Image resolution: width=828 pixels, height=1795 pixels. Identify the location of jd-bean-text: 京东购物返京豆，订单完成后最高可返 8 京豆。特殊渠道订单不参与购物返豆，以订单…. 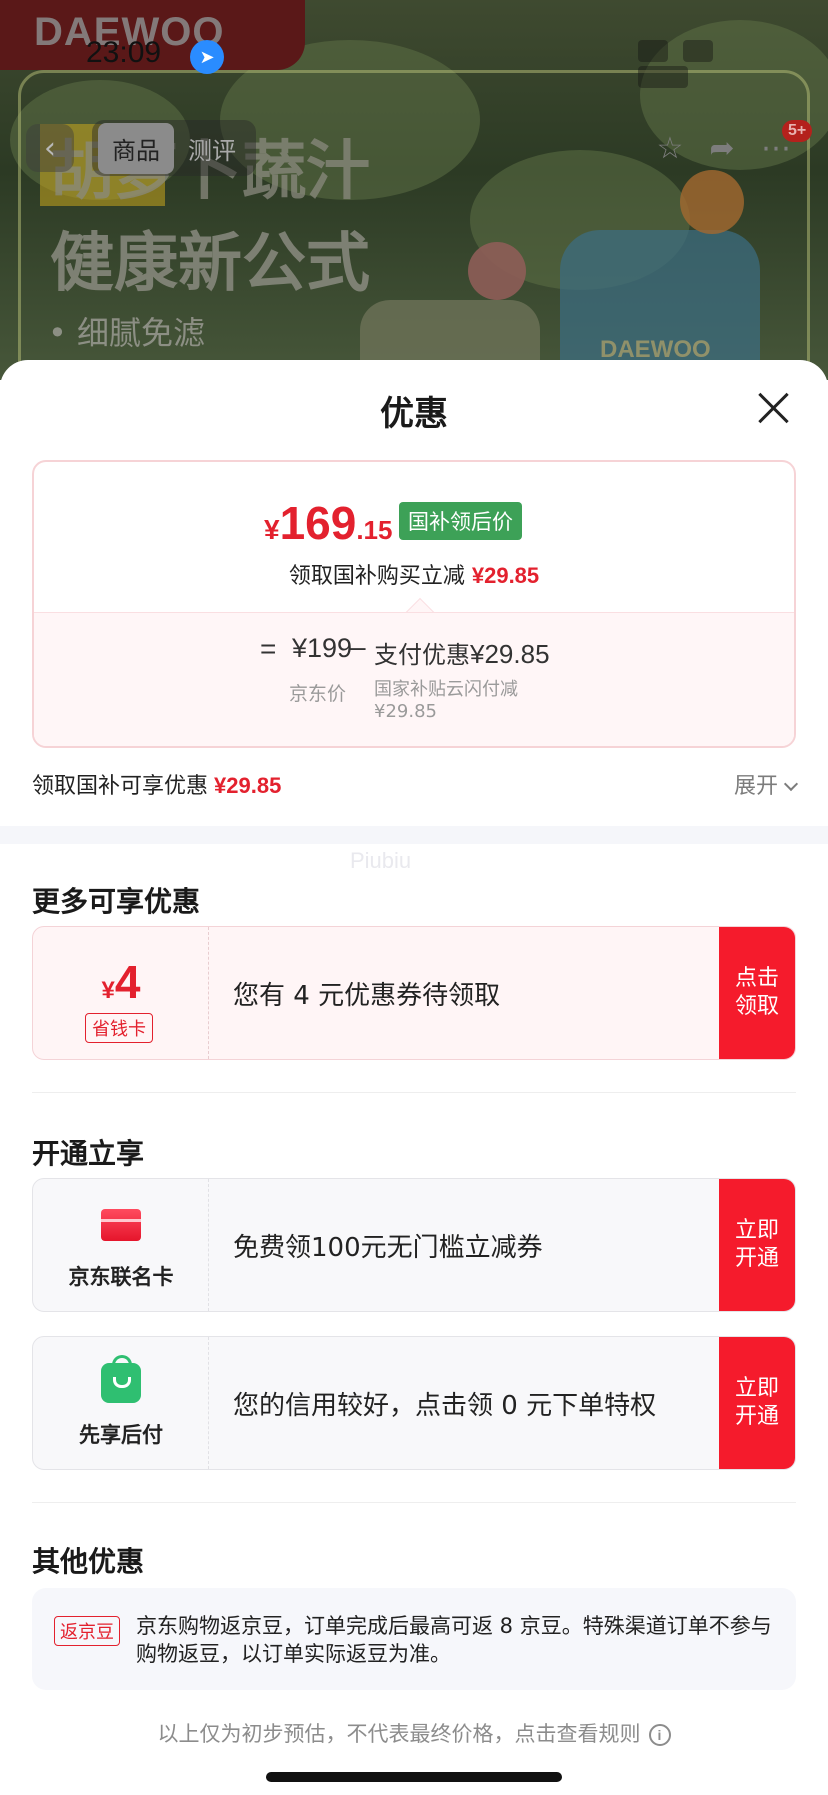
(454, 1640).